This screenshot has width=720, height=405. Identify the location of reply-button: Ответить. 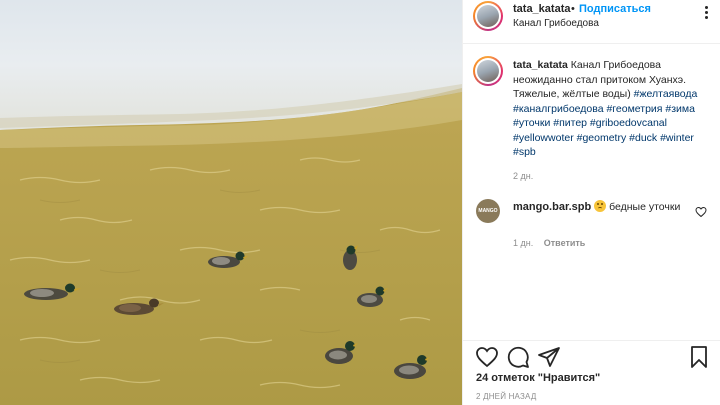
(565, 243).